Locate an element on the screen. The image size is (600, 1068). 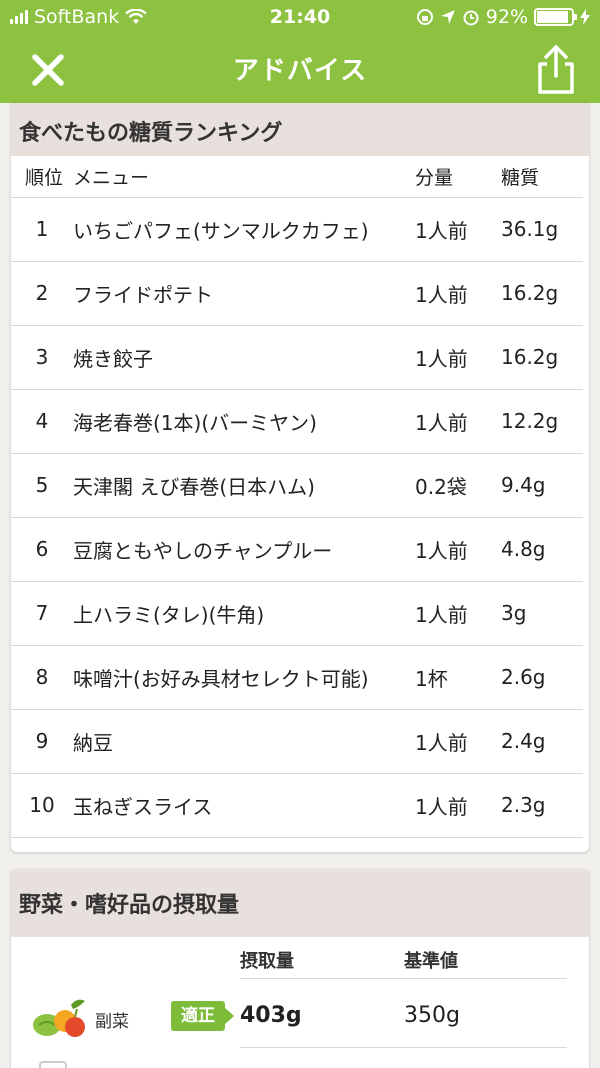
col-standard: 基準値 is located at coordinates (431, 961).